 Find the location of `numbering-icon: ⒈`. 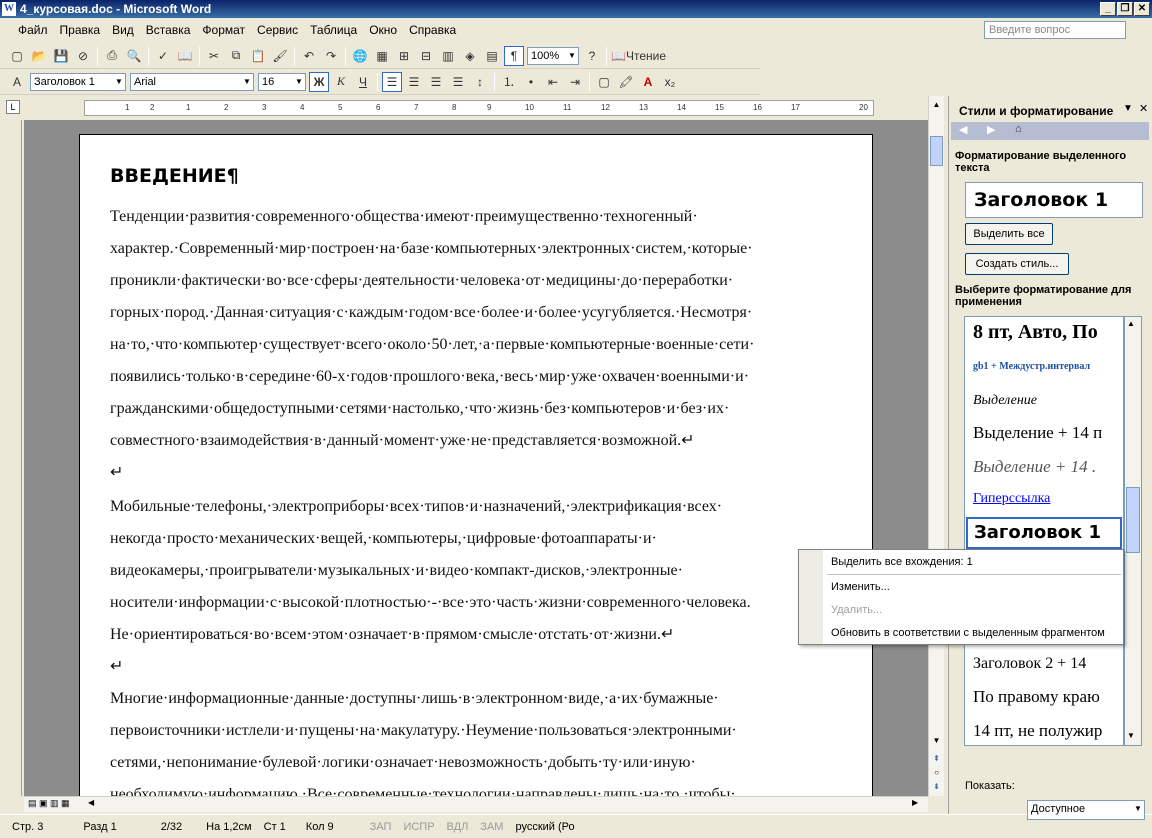

numbering-icon: ⒈ is located at coordinates (509, 82).